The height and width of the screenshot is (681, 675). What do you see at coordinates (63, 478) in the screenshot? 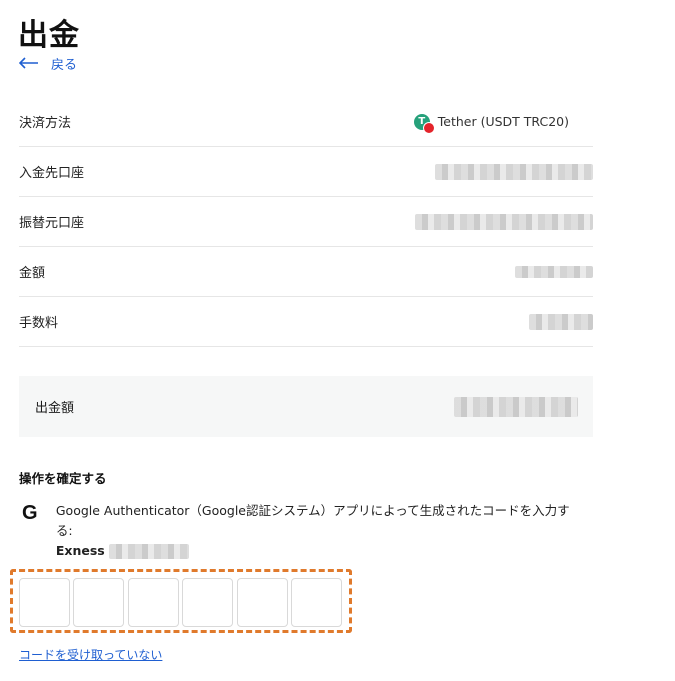
I see `confirm-heading: 操作を確定する` at bounding box center [63, 478].